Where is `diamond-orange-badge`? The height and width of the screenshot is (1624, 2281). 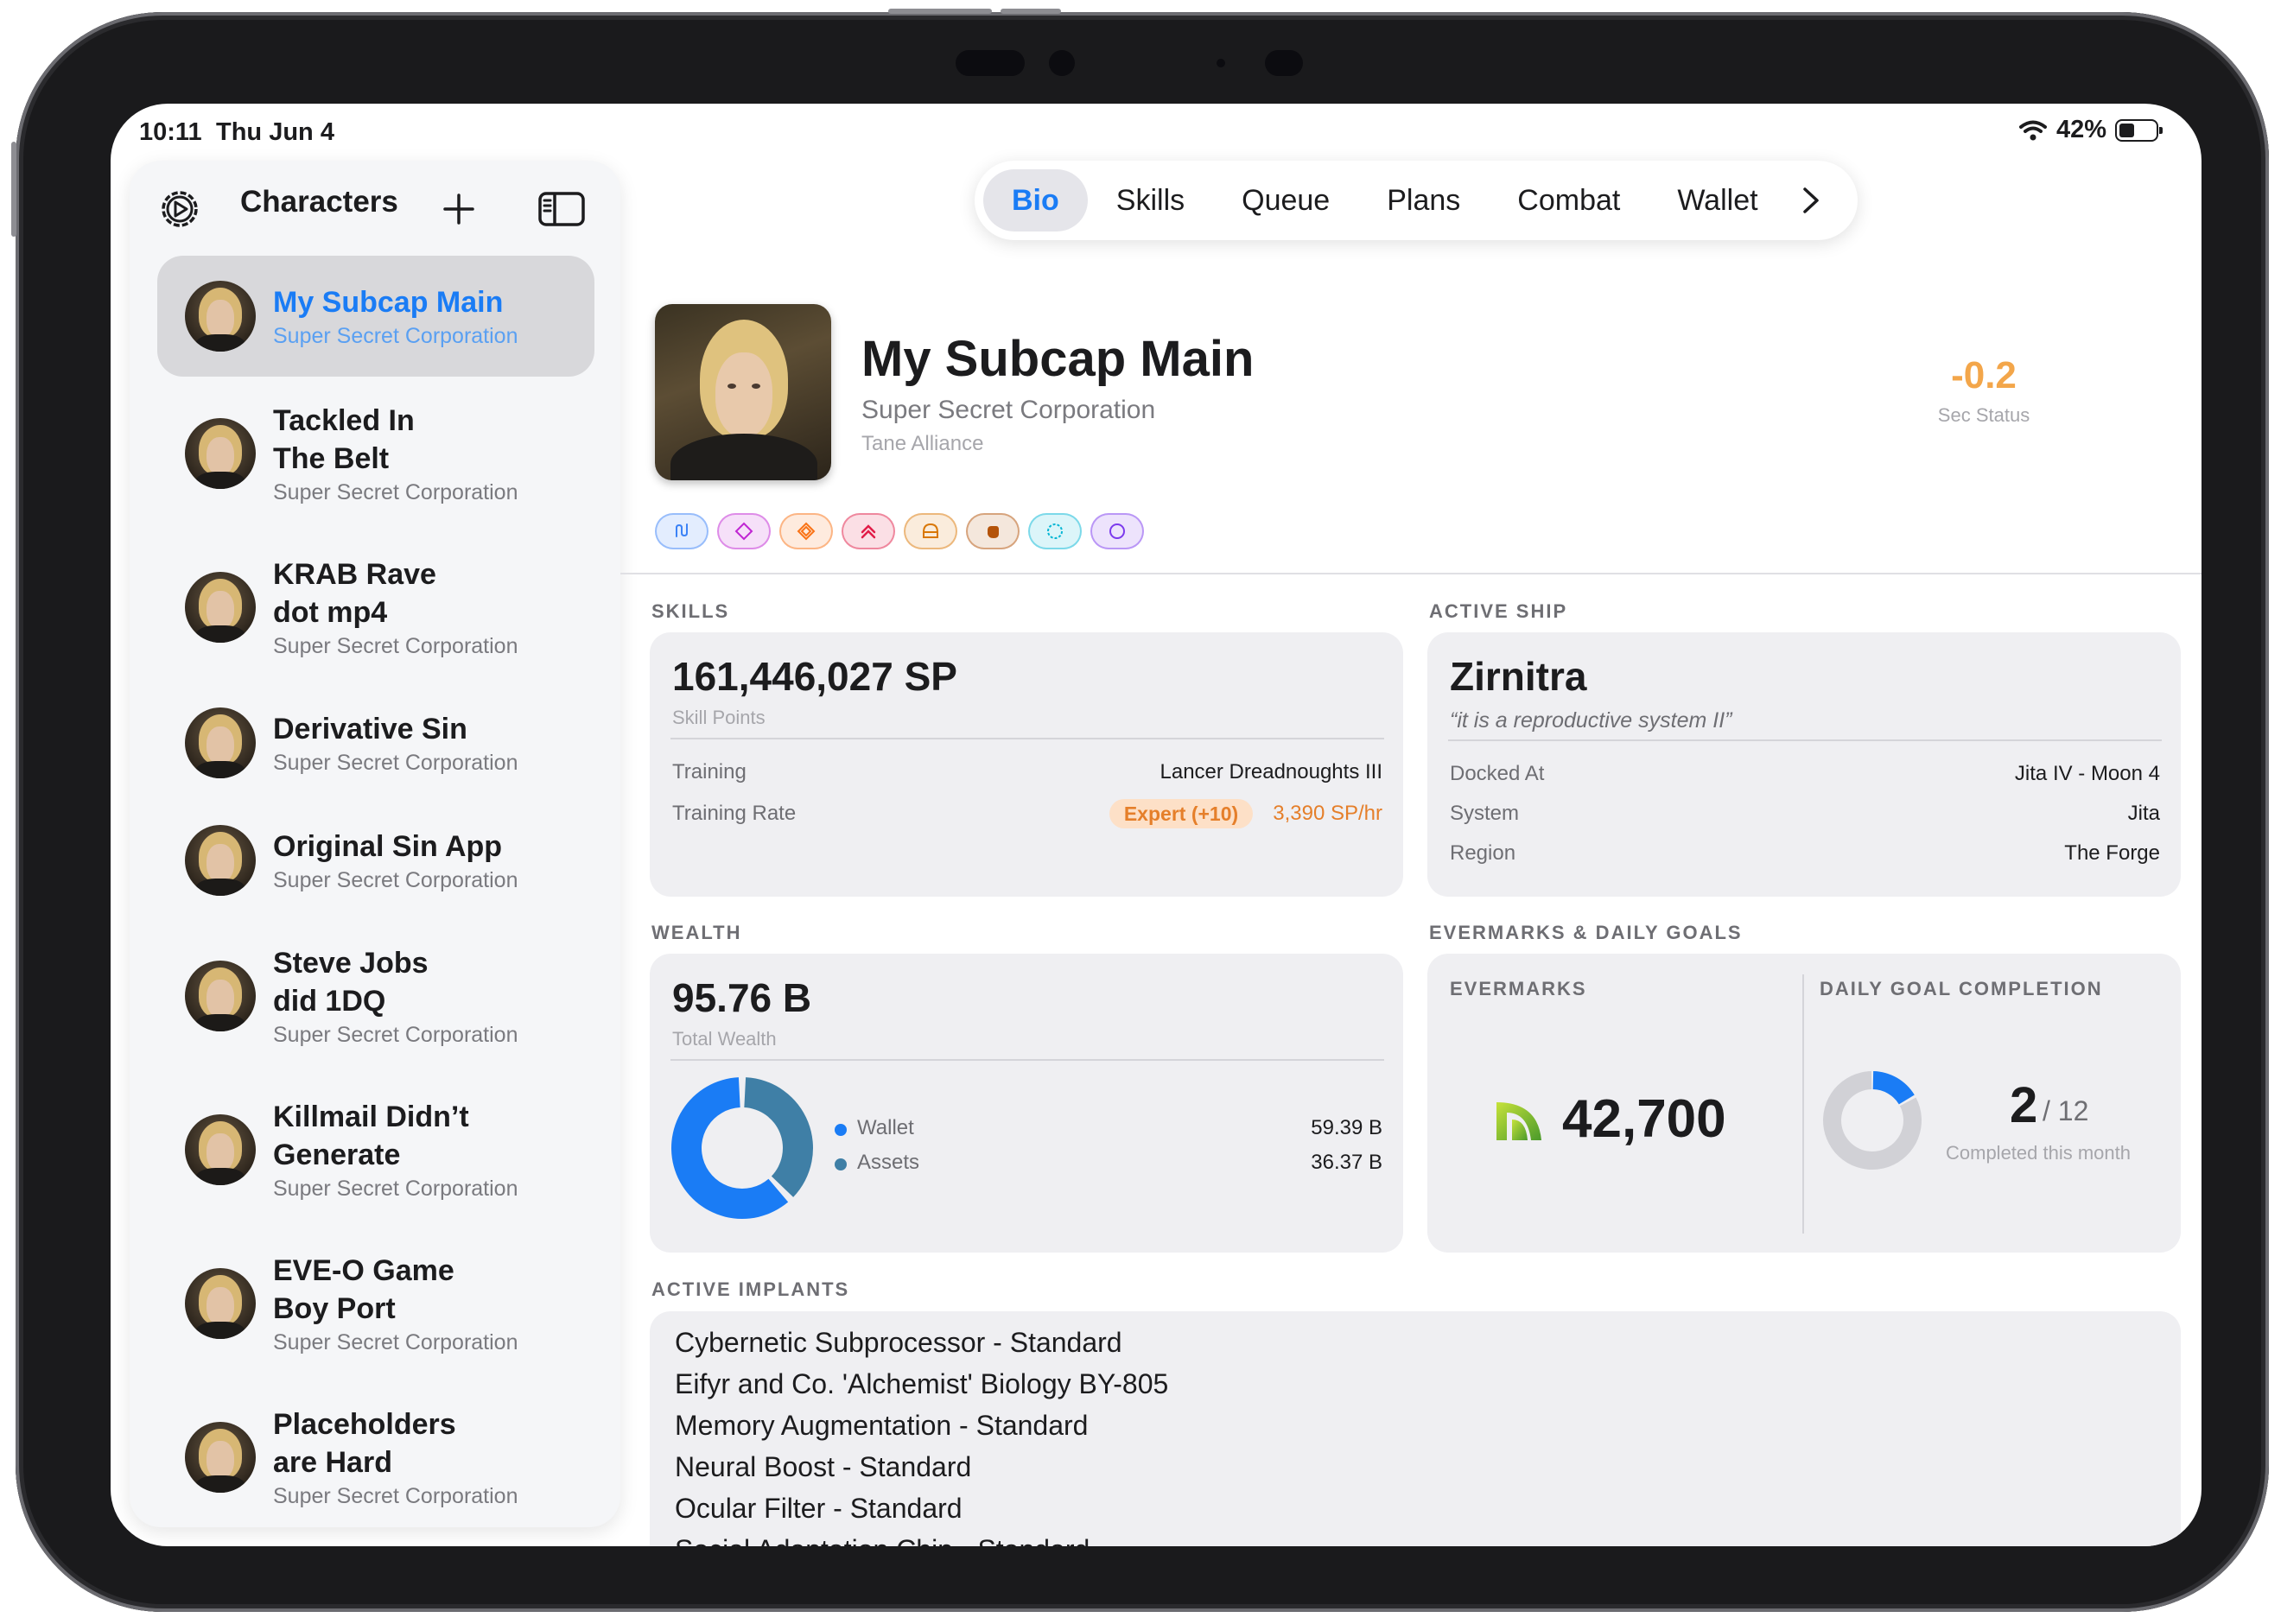 diamond-orange-badge is located at coordinates (806, 531).